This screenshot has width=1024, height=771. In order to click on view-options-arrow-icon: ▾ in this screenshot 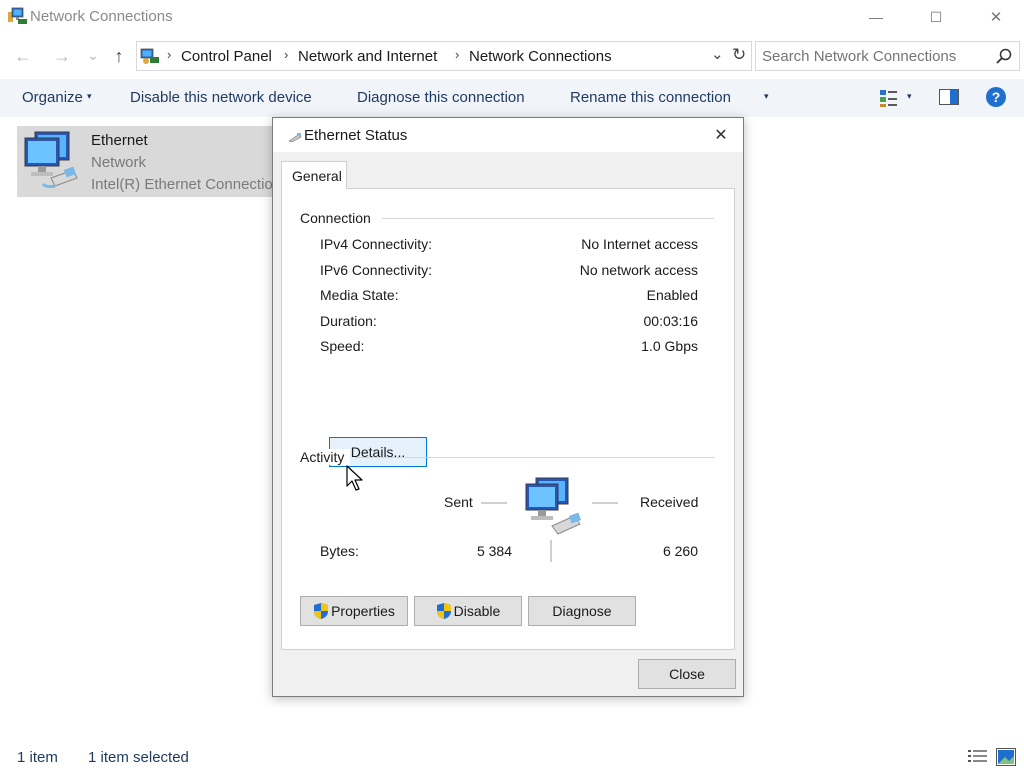, I will do `click(909, 96)`.